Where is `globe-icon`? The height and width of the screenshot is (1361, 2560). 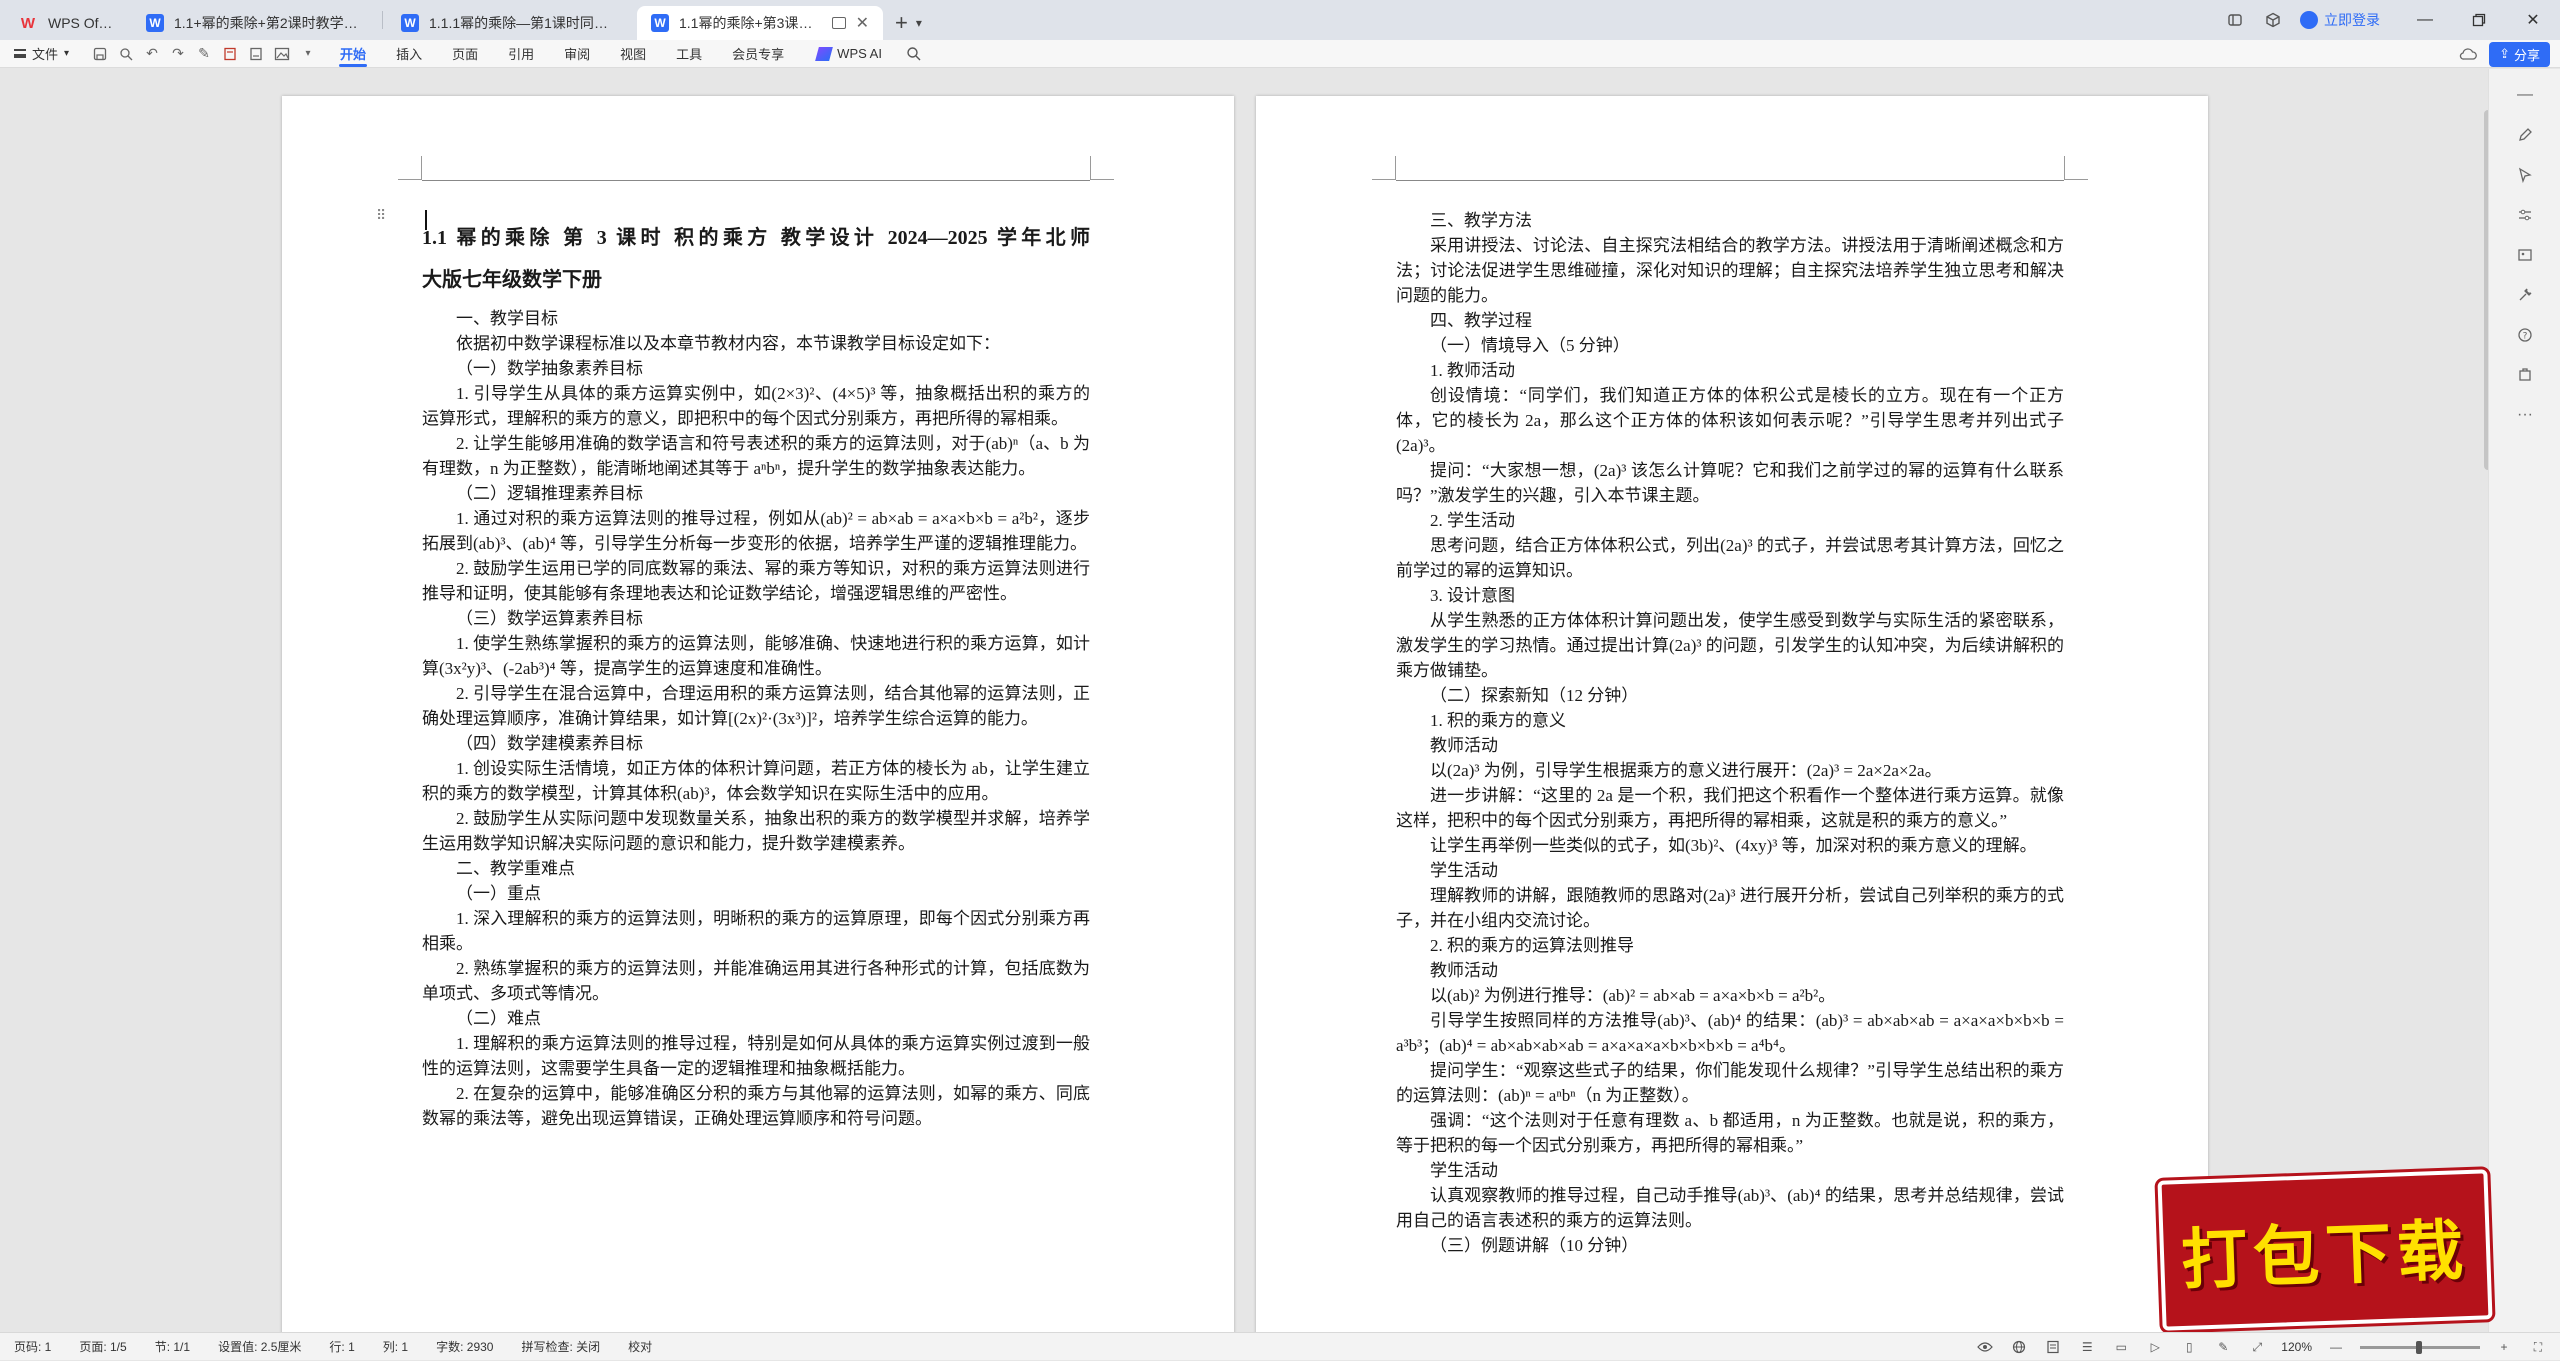
globe-icon is located at coordinates (2019, 1347).